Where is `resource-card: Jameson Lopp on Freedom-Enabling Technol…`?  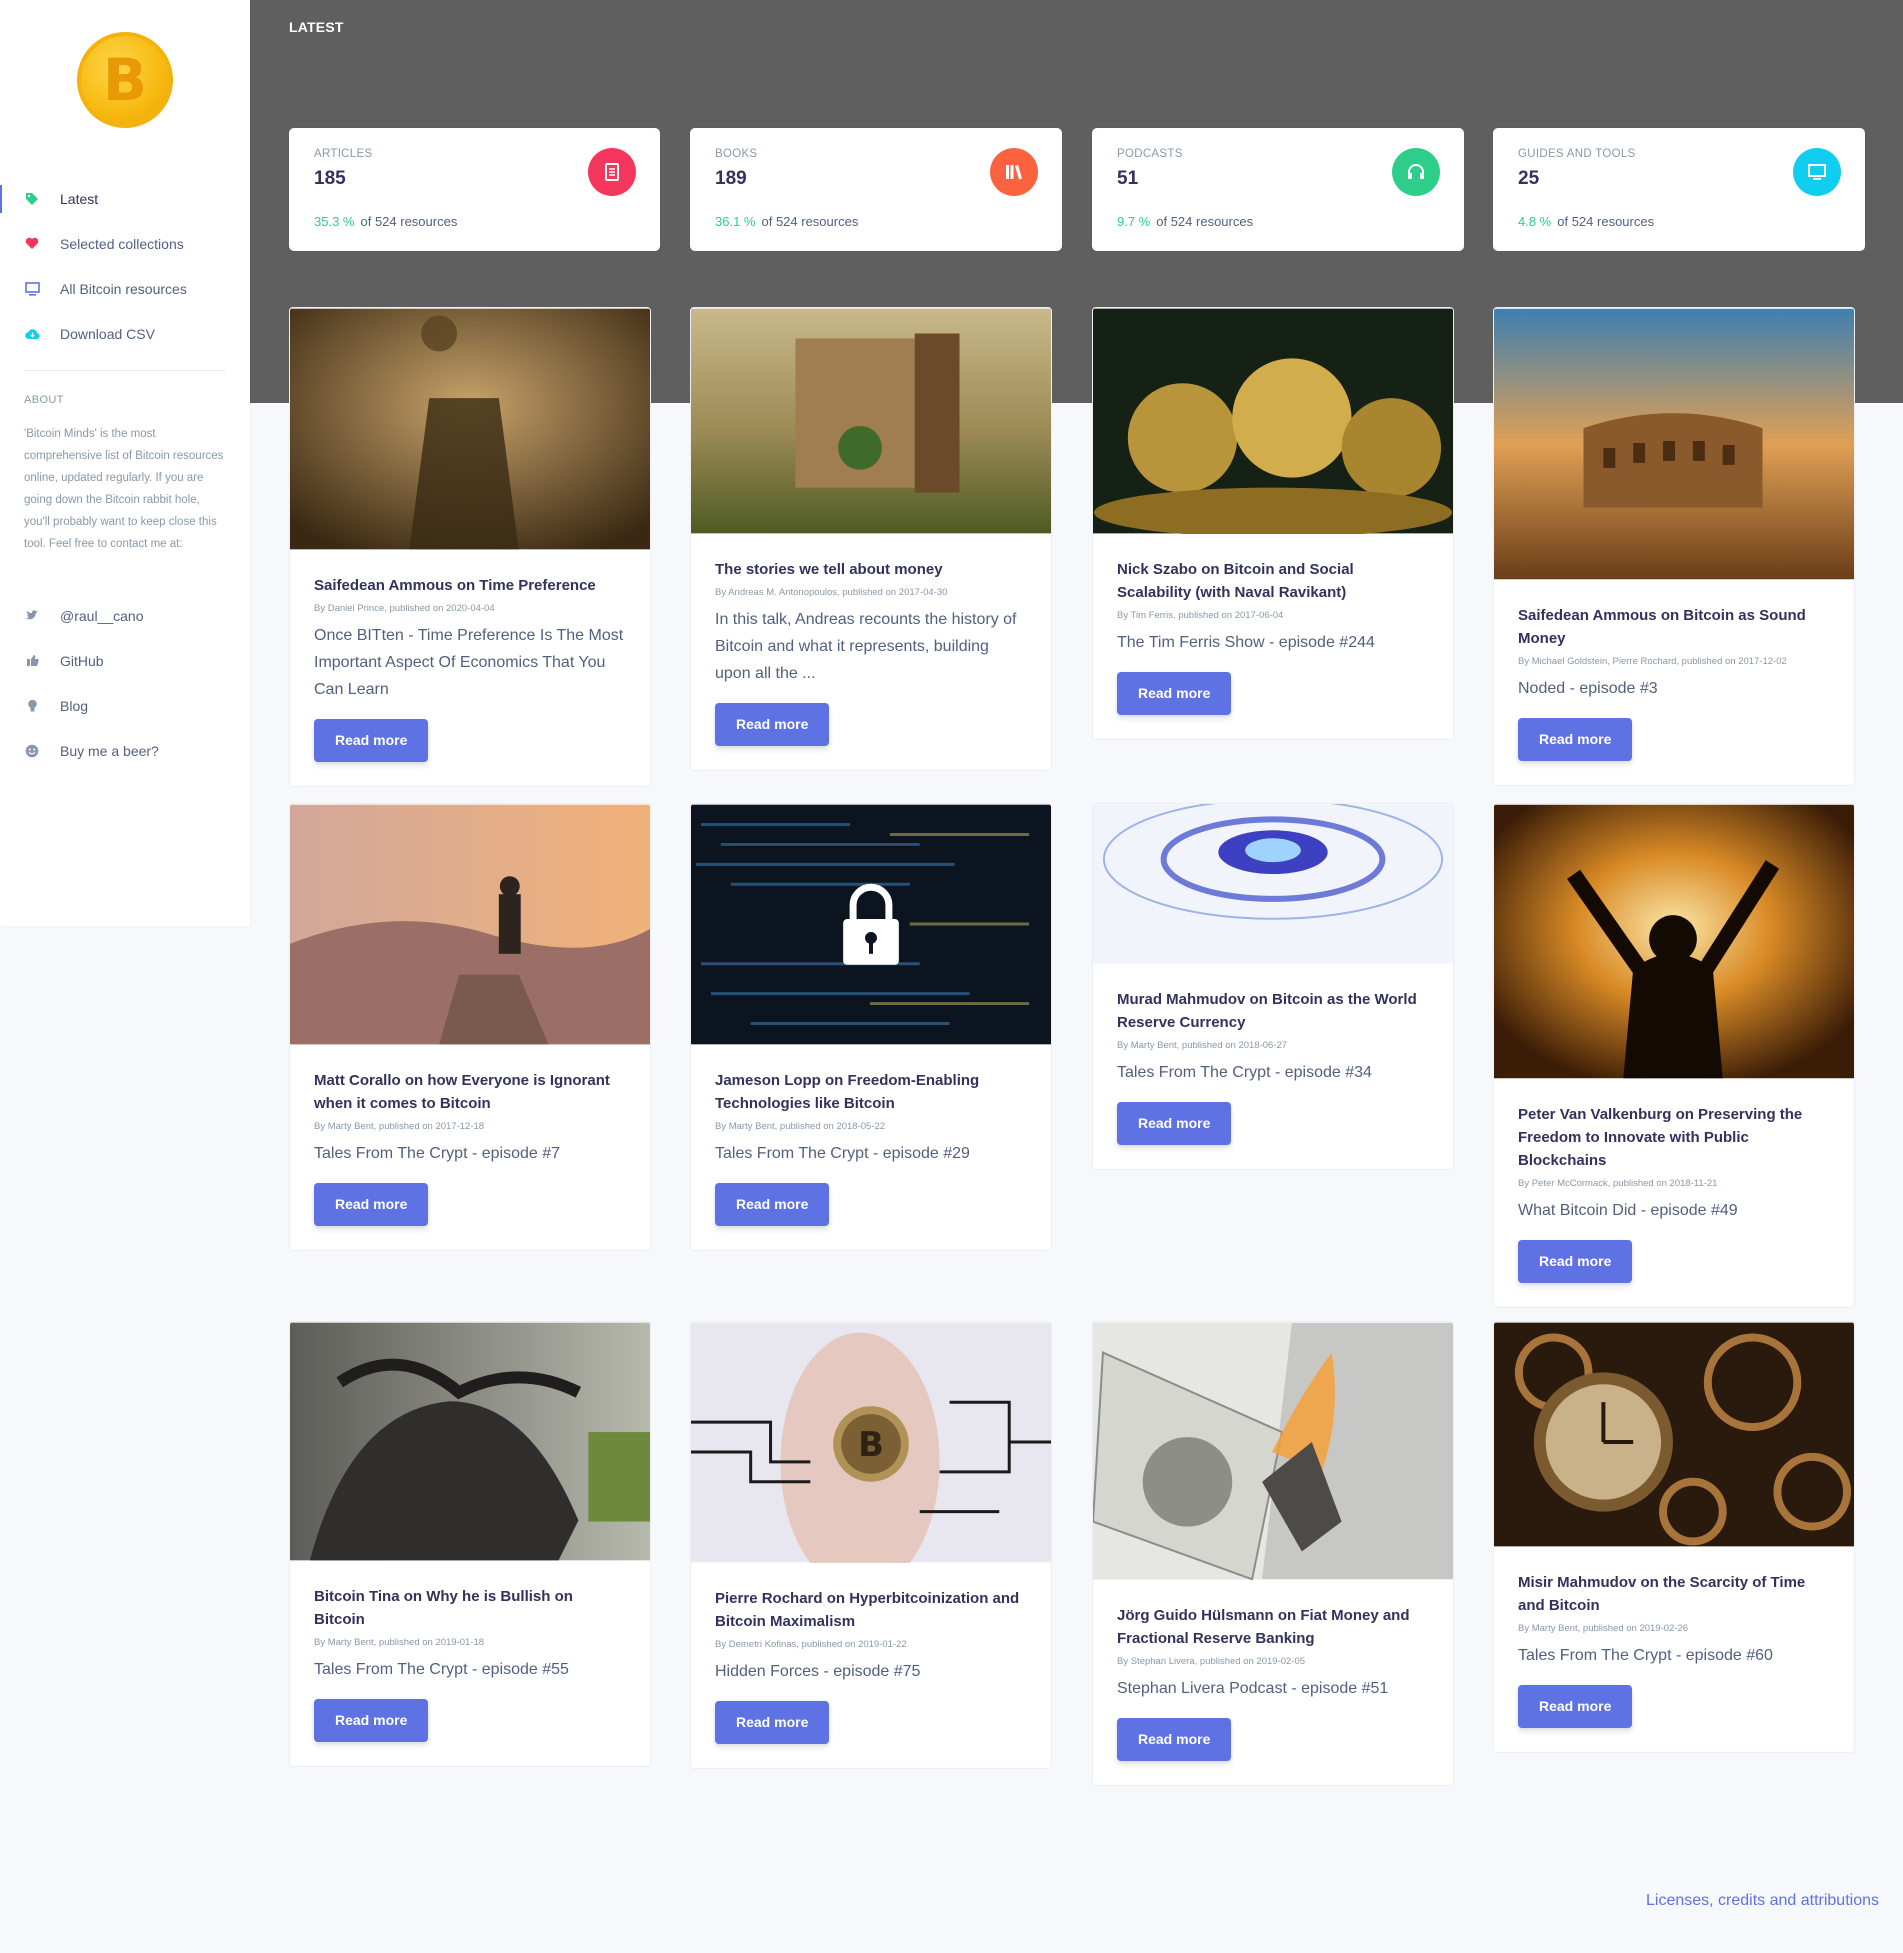 resource-card: Jameson Lopp on Freedom-Enabling Technol… is located at coordinates (871, 1027).